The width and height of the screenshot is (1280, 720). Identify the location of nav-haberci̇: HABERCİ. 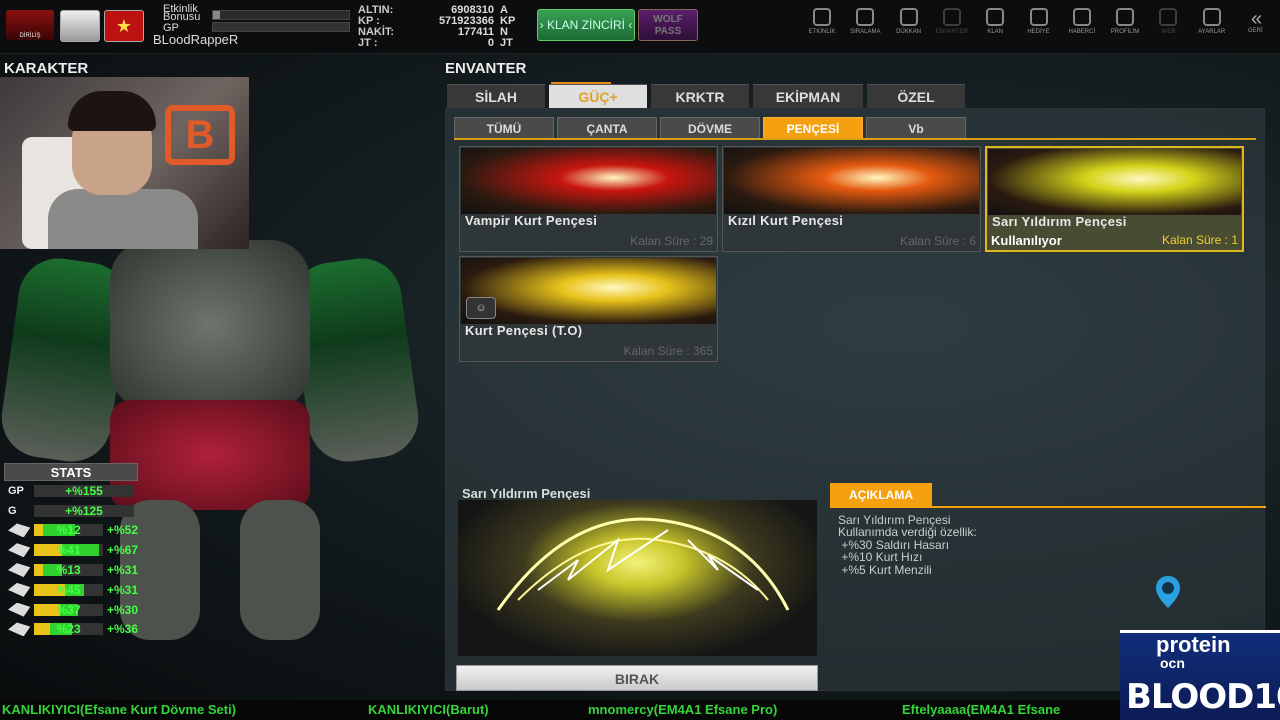
(1082, 21).